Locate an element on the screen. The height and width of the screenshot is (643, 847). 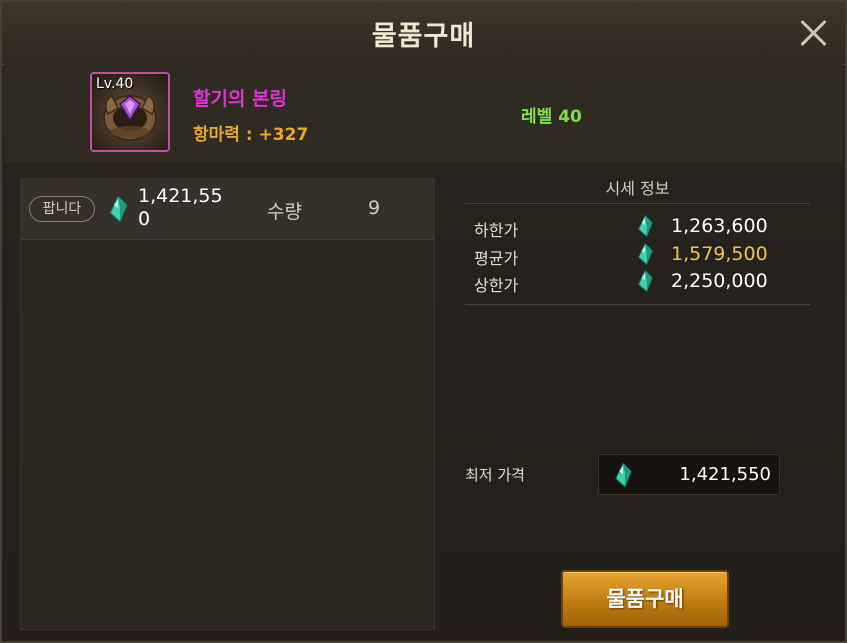
item-stat: 항마력 : +327 is located at coordinates (251, 135).